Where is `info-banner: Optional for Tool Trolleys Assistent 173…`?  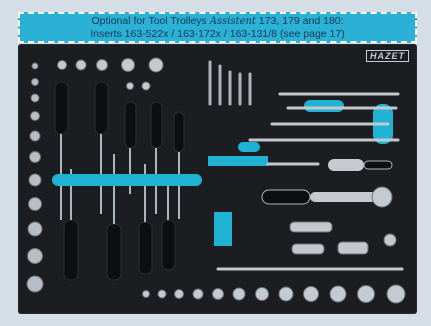
info-banner: Optional for Tool Trolleys Assistent 173… is located at coordinates (217, 27).